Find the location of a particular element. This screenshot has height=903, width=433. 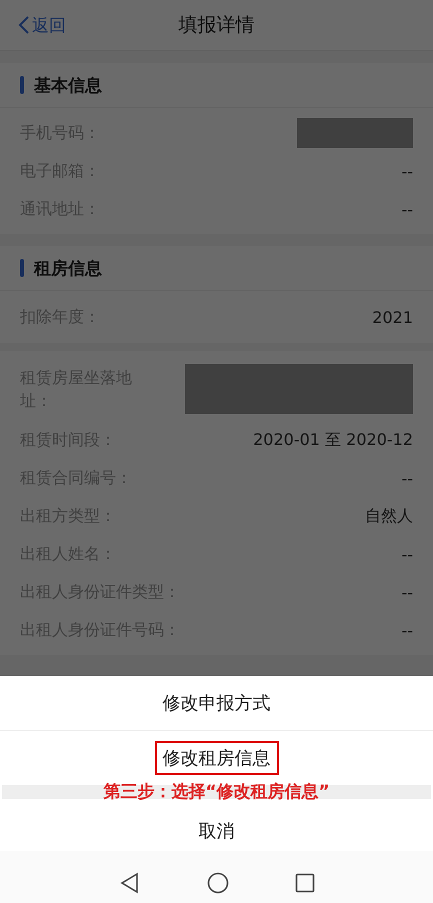

back-icon is located at coordinates (129, 883).